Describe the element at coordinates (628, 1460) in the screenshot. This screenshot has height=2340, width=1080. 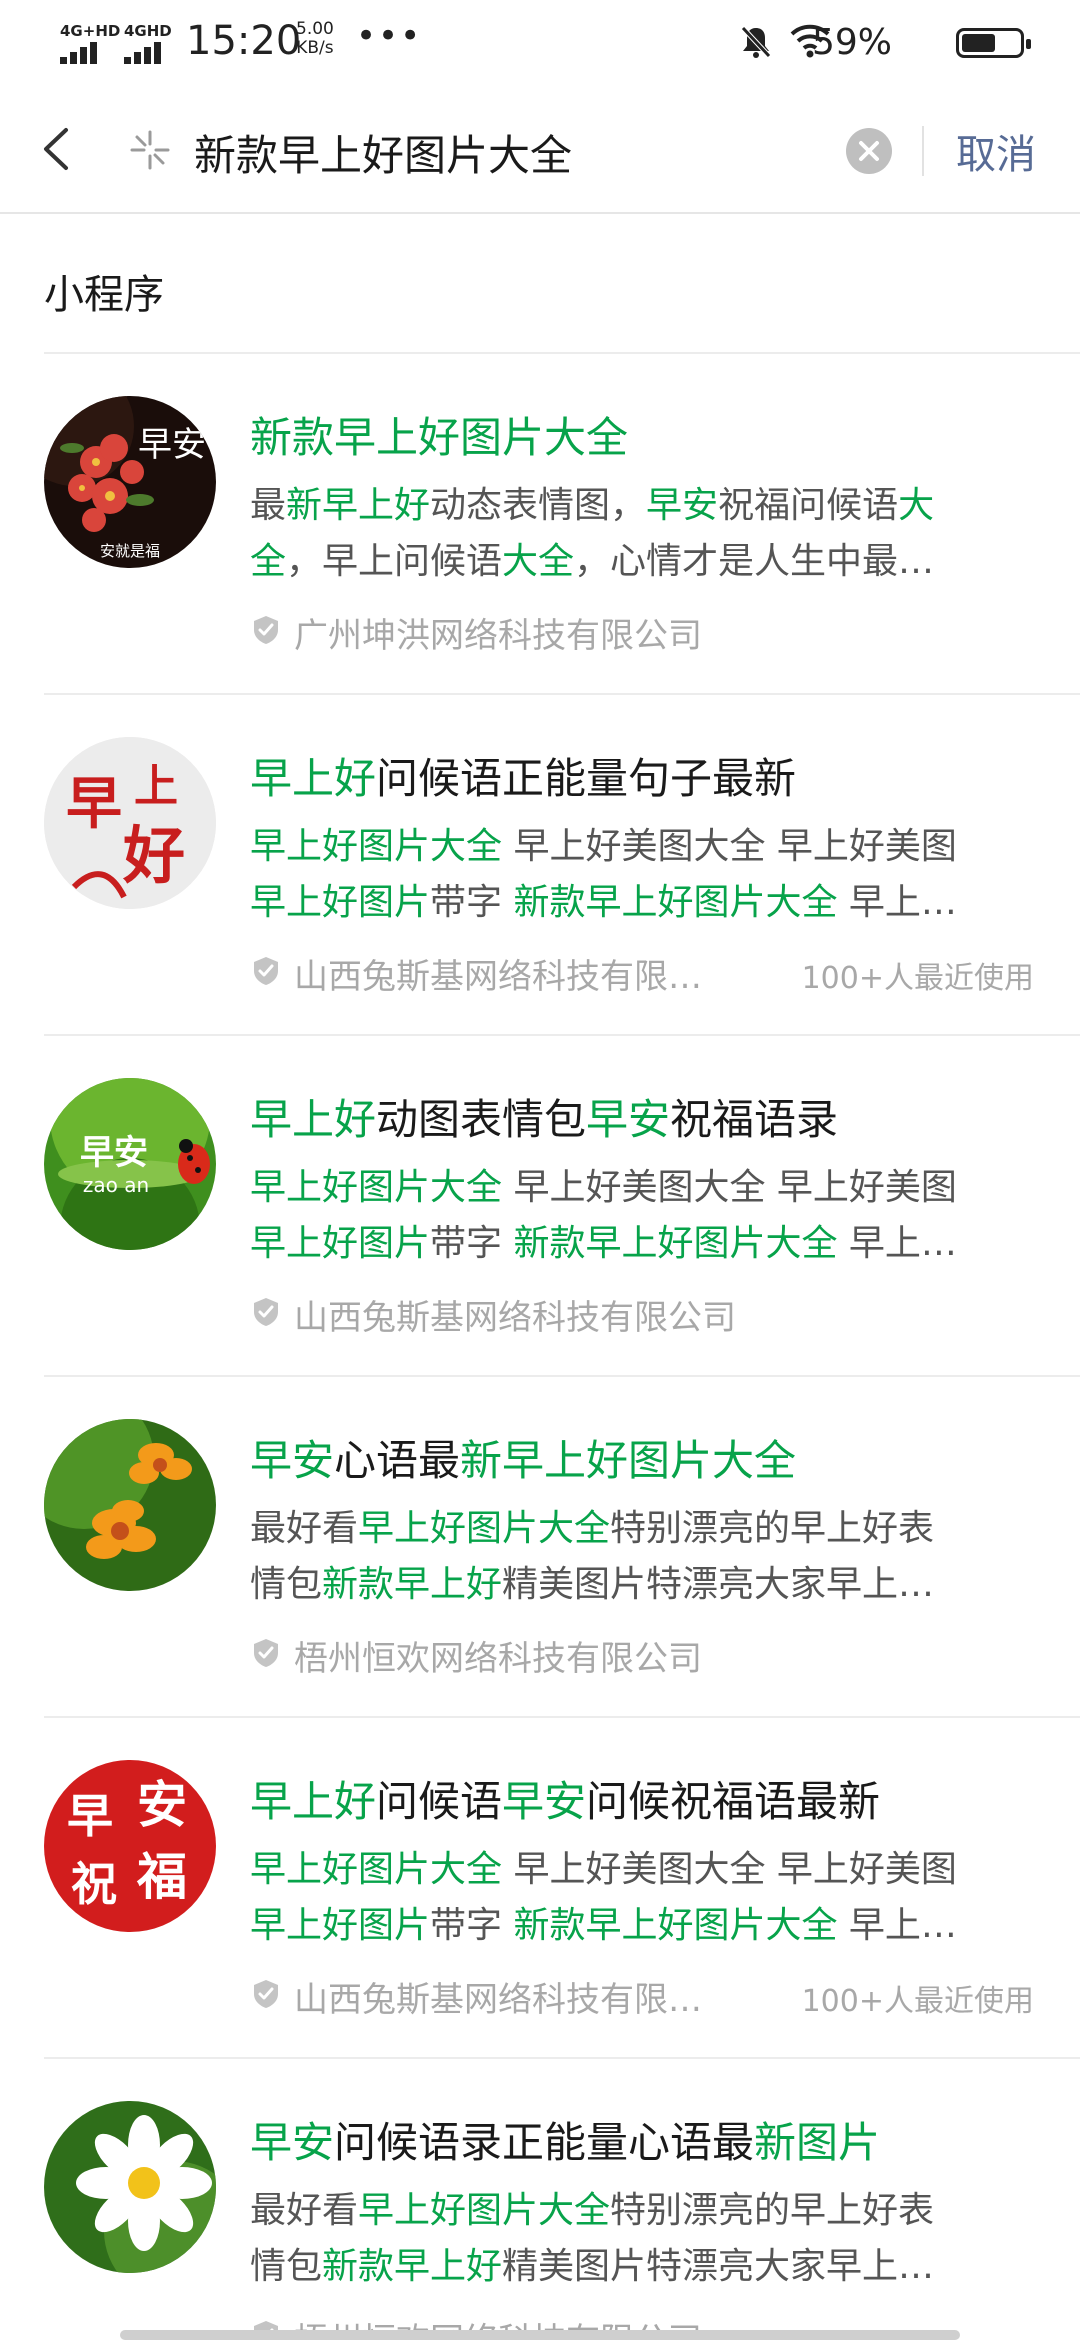
I see `title-part: 新早上好图片大全` at that location.